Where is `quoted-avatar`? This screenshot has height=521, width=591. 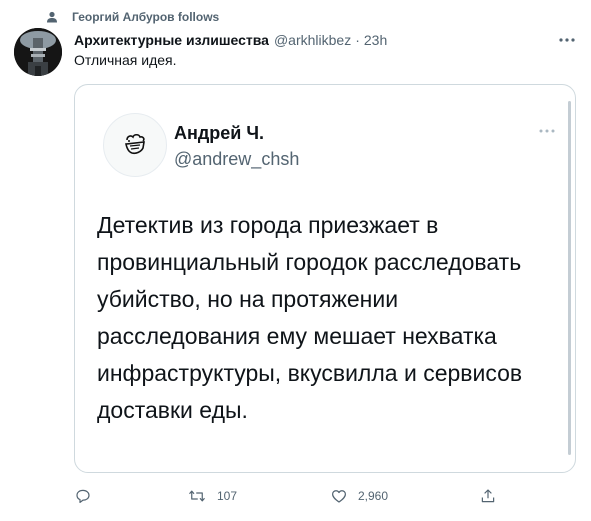
quoted-avatar is located at coordinates (135, 145).